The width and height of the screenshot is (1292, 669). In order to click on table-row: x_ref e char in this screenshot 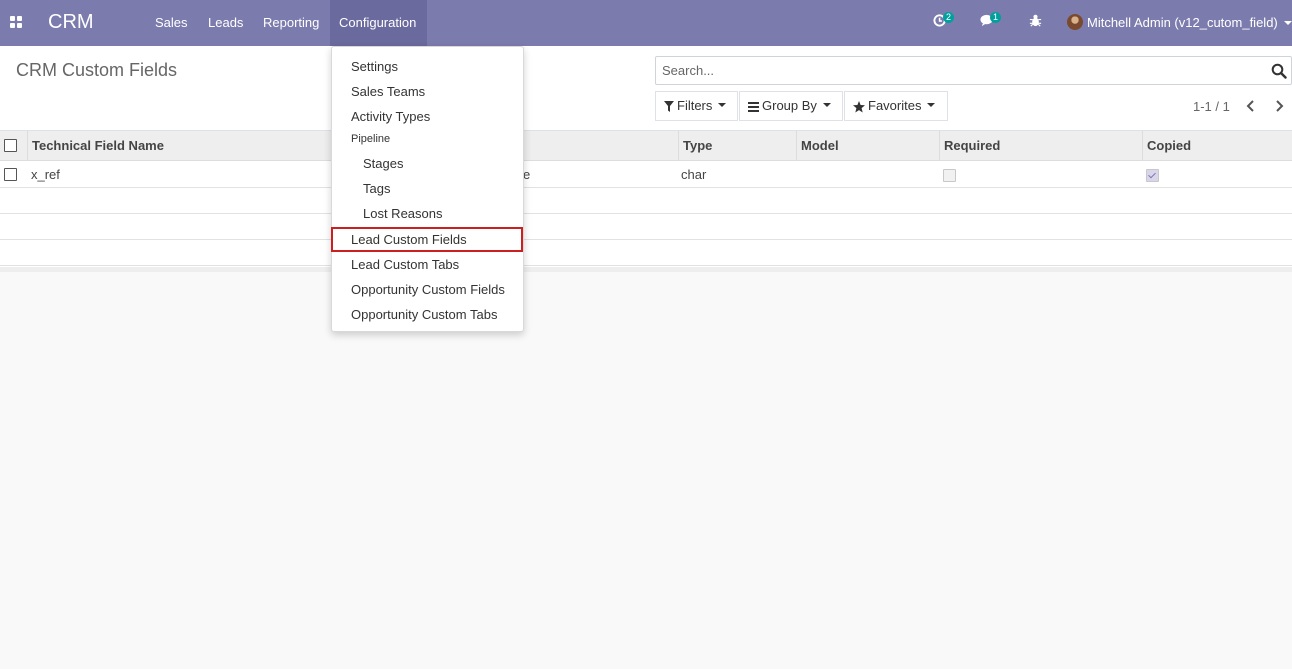, I will do `click(646, 175)`.